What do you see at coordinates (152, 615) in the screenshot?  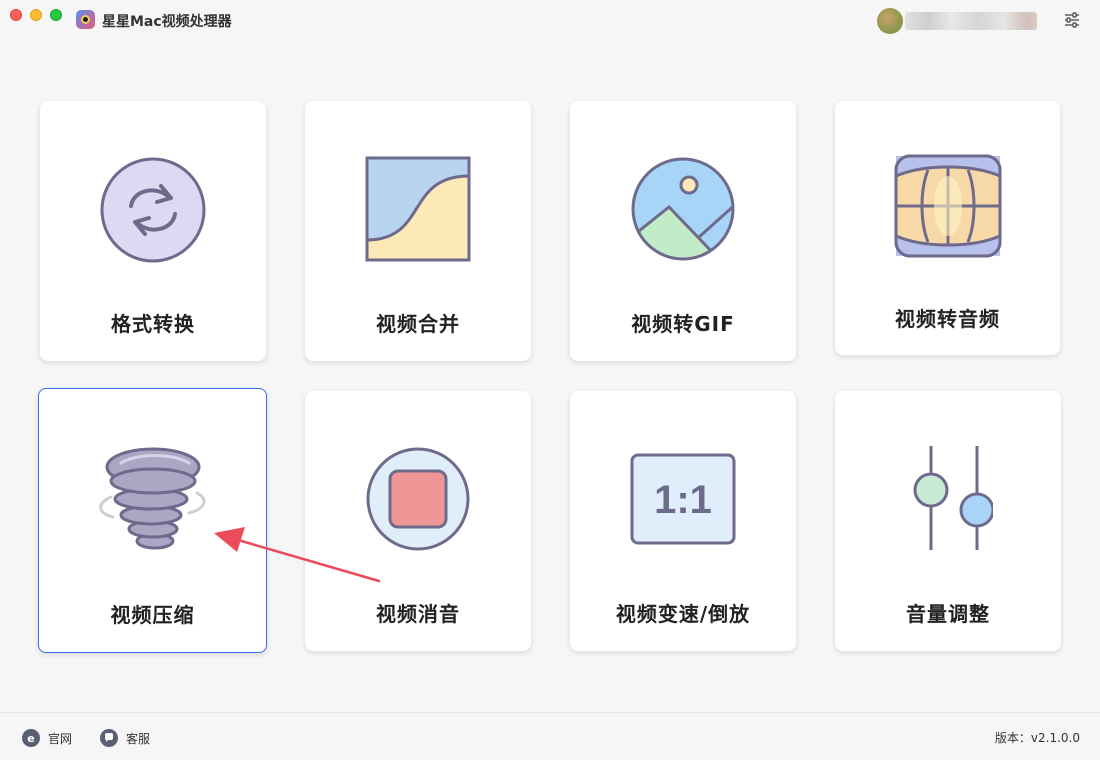 I see `card-label: 视频压缩` at bounding box center [152, 615].